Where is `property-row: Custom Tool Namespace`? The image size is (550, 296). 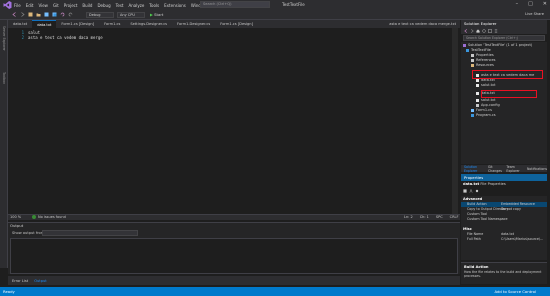
property-row: Custom Tool Namespace is located at coordinates (504, 219).